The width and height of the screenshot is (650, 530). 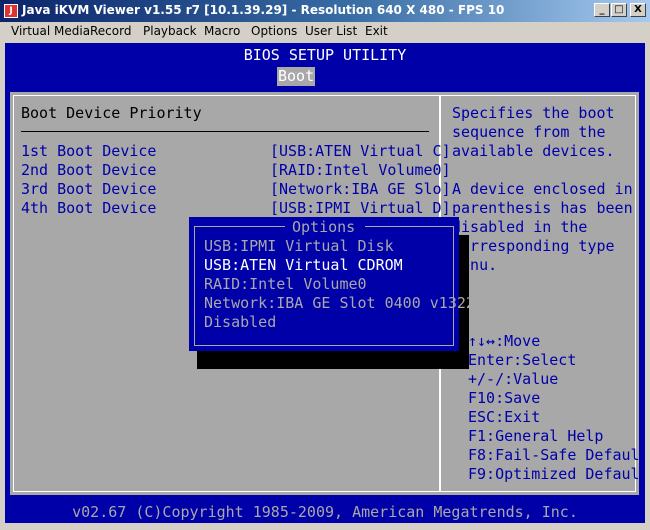 I want to click on menu-record: Record, so click(x=110, y=31).